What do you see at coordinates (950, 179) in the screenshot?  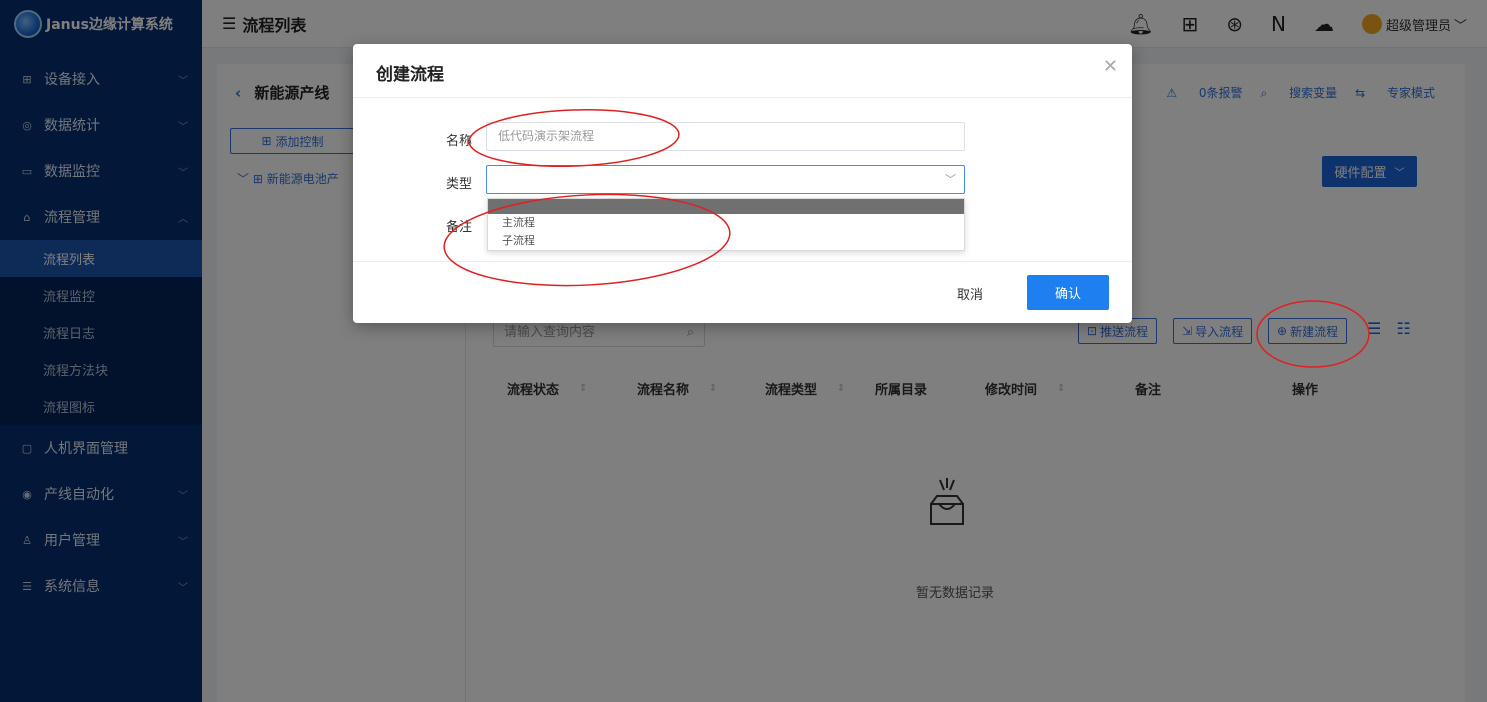 I see `chevron-down-icon: ﹀` at bounding box center [950, 179].